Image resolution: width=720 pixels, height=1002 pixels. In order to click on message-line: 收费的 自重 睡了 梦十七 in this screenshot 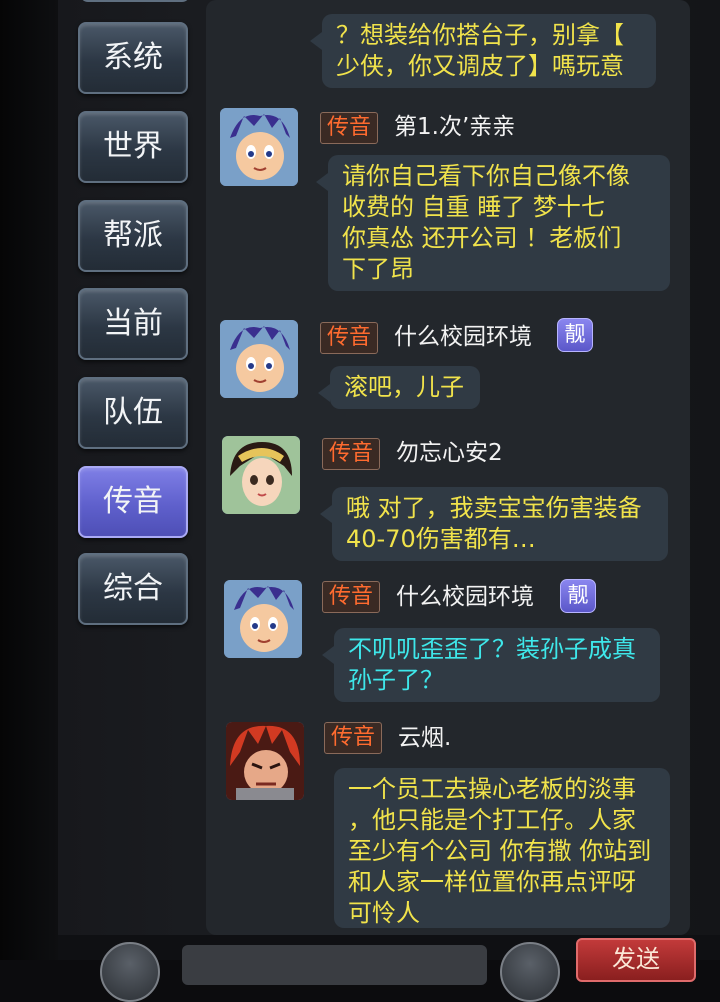, I will do `click(473, 207)`.